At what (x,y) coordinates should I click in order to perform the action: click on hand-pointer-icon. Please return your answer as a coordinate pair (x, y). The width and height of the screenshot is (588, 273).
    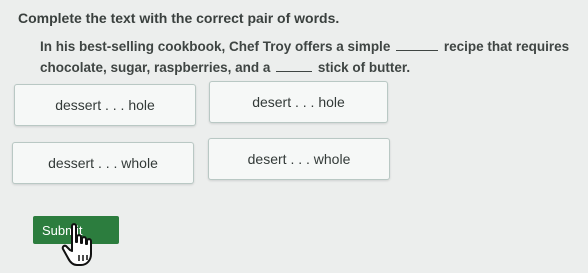
    Looking at the image, I should click on (76, 244).